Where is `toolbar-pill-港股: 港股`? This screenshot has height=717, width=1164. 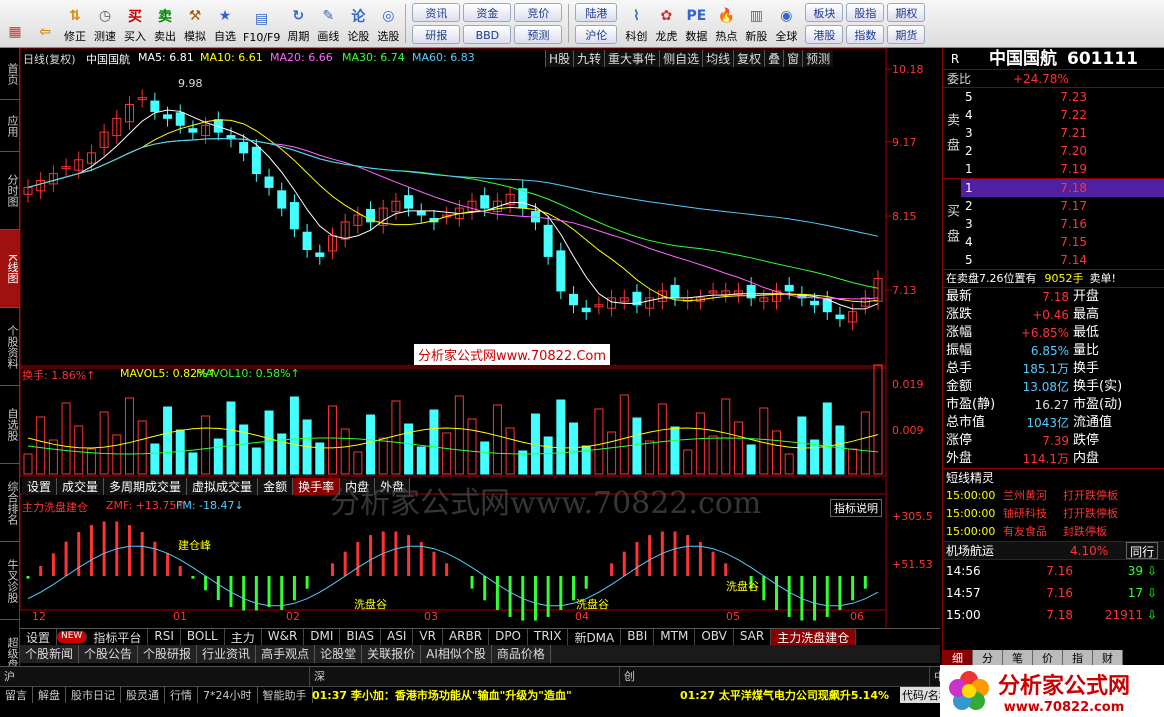 toolbar-pill-港股: 港股 is located at coordinates (824, 34).